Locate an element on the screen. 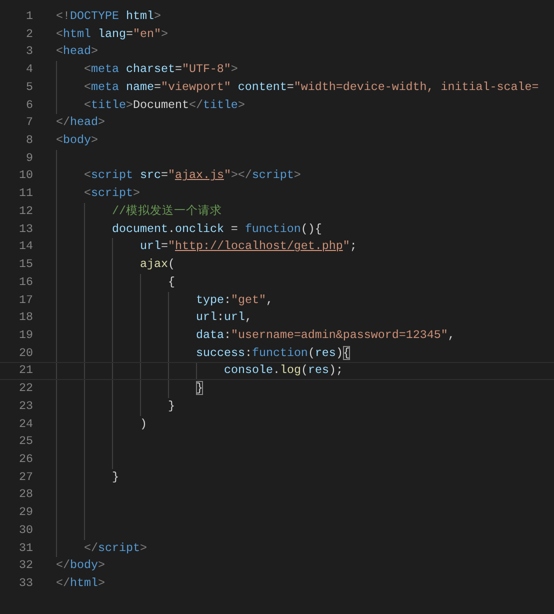 This screenshot has width=554, height=614. line-number: 6 is located at coordinates (29, 105).